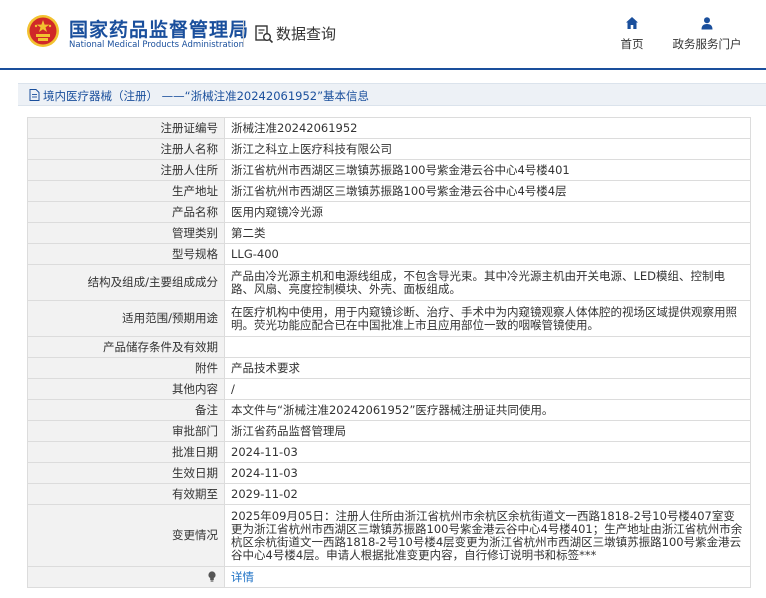  What do you see at coordinates (126, 431) in the screenshot?
I see `row-label: 审批部门` at bounding box center [126, 431].